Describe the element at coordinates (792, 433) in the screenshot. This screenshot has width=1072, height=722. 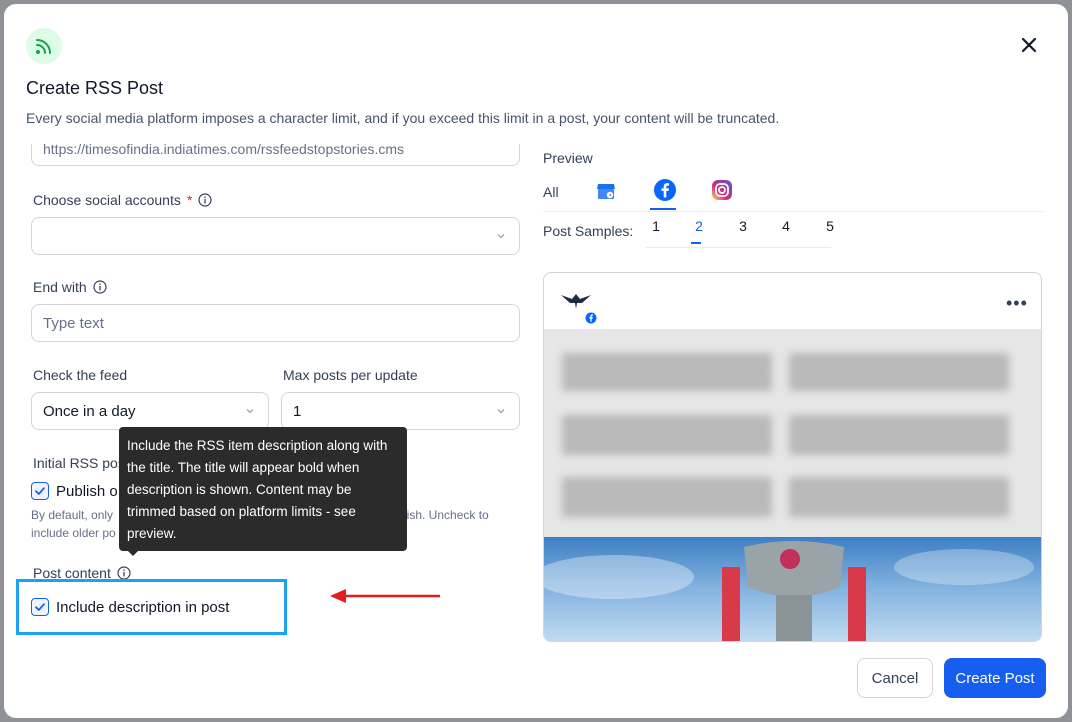
I see `blurred-post-text` at that location.